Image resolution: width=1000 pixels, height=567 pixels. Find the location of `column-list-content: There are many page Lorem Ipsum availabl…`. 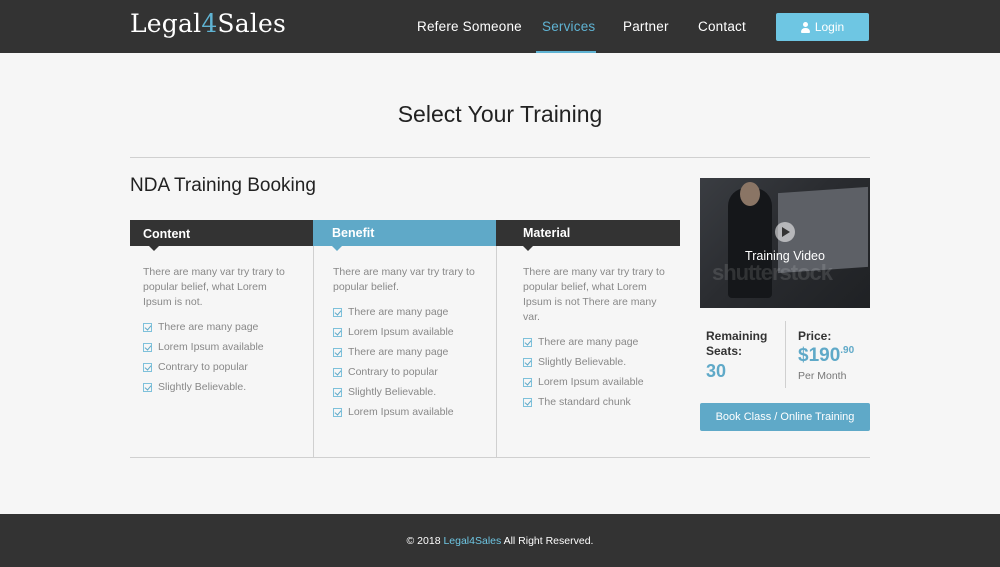

column-list-content: There are many page Lorem Ipsum availabl… is located at coordinates (203, 360).